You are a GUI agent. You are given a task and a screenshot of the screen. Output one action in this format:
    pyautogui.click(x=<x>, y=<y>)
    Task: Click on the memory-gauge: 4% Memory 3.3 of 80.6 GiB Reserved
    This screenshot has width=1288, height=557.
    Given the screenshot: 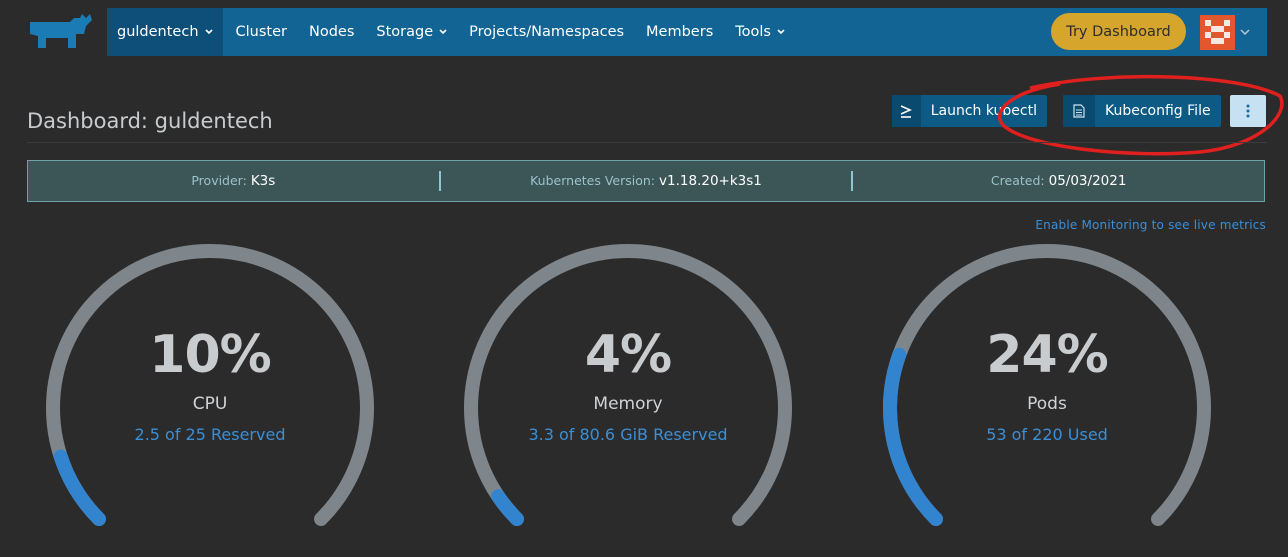 What is the action you would take?
    pyautogui.click(x=628, y=393)
    